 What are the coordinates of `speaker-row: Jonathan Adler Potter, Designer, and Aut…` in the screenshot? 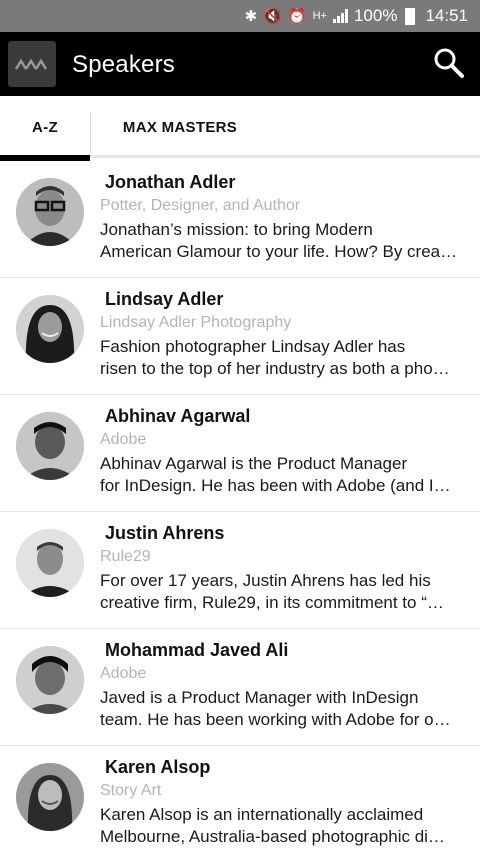 It's located at (240, 219).